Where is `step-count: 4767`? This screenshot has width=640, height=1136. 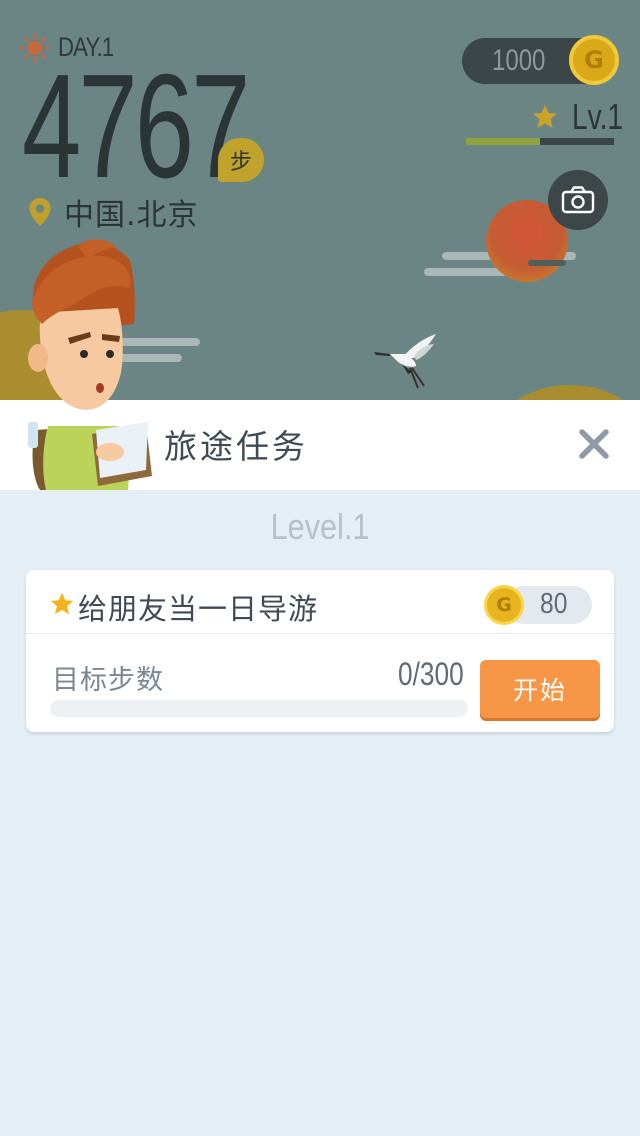 step-count: 4767 is located at coordinates (136, 126).